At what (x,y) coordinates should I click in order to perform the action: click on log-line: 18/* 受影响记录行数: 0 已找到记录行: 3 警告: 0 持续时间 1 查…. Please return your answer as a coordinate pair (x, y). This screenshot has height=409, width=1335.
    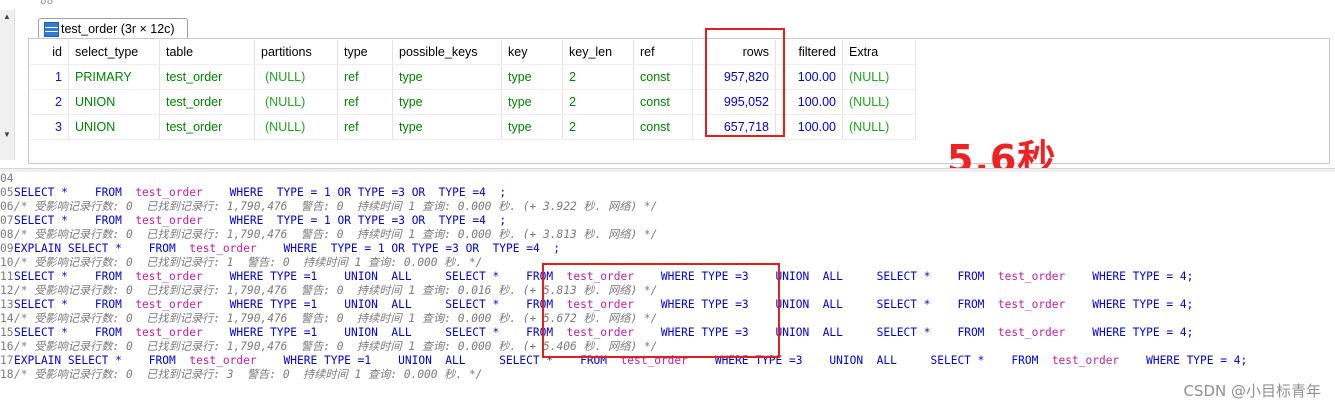
    Looking at the image, I should click on (241, 375).